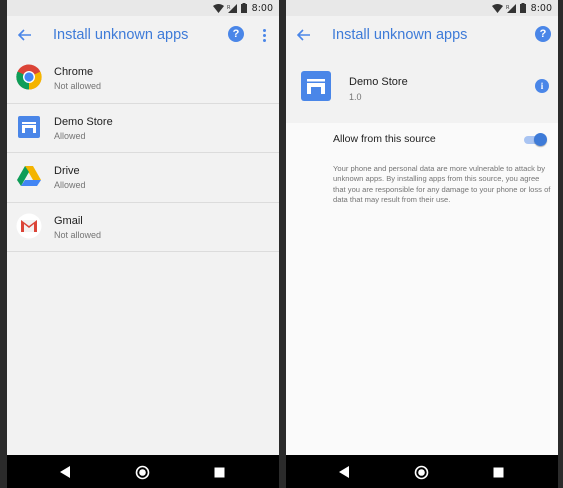 The width and height of the screenshot is (563, 488). I want to click on more-vert-icon, so click(264, 35).